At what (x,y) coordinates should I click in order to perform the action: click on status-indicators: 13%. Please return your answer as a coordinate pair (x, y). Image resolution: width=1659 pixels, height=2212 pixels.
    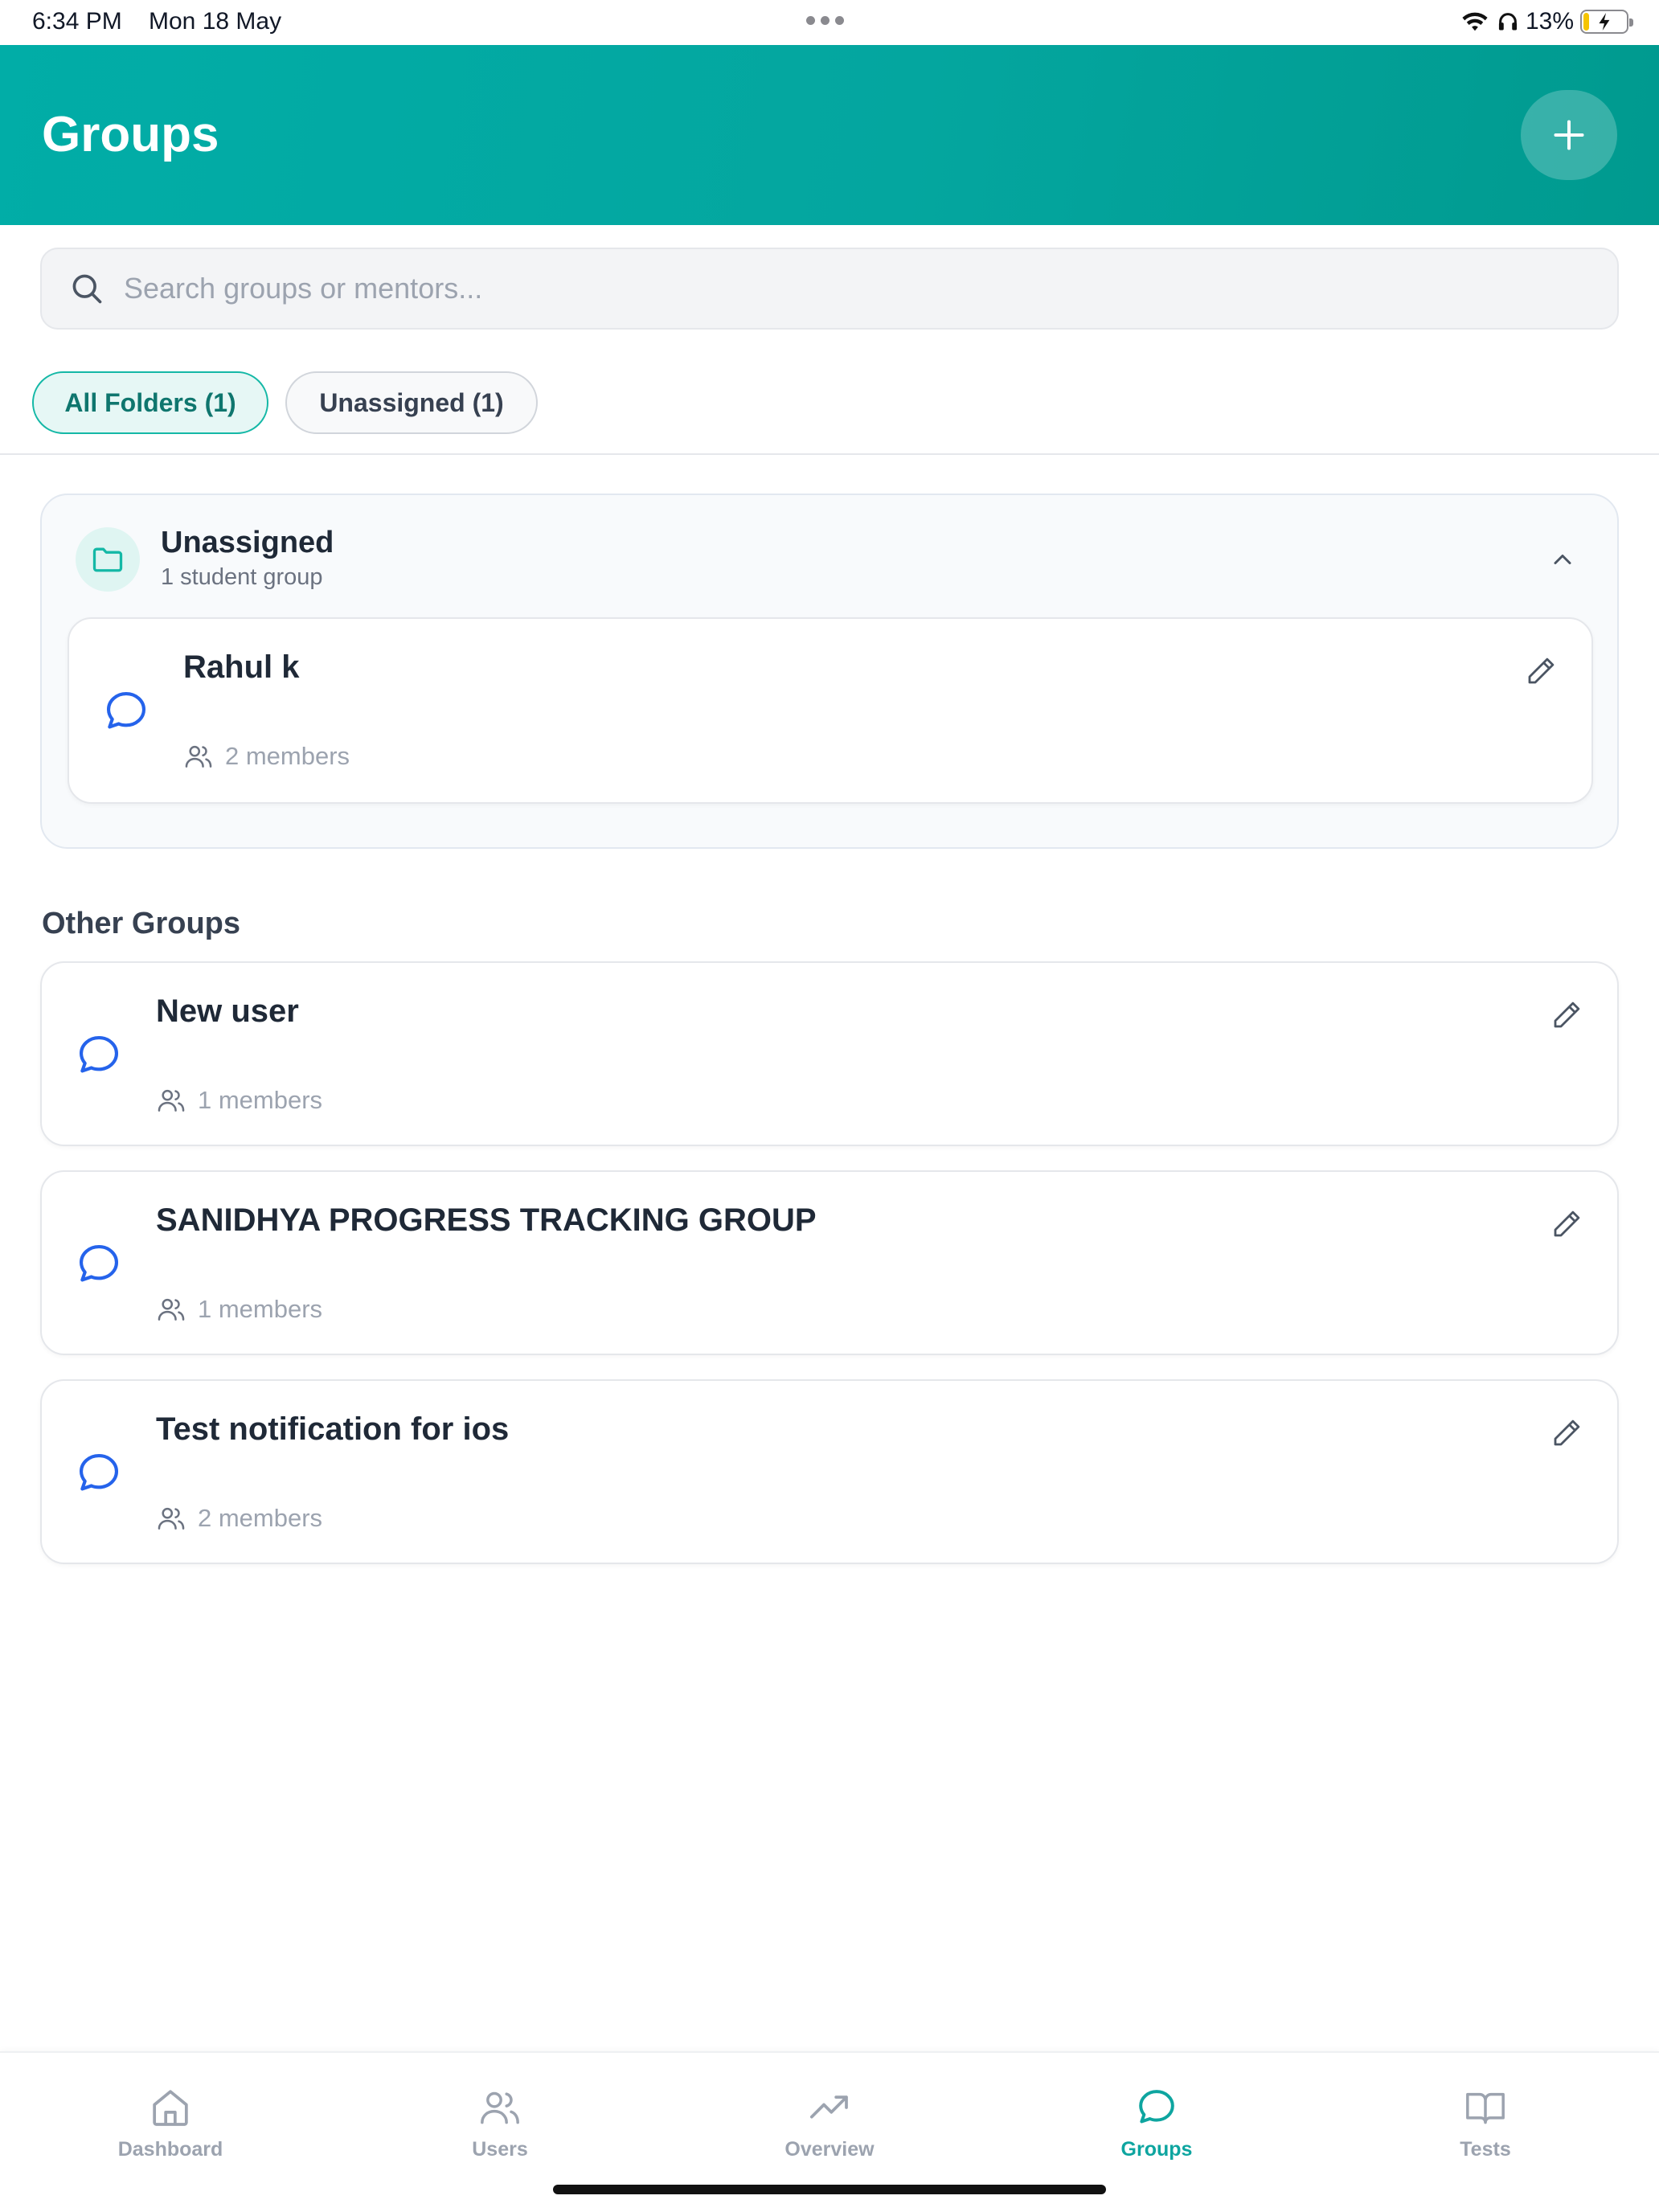
    Looking at the image, I should click on (1546, 21).